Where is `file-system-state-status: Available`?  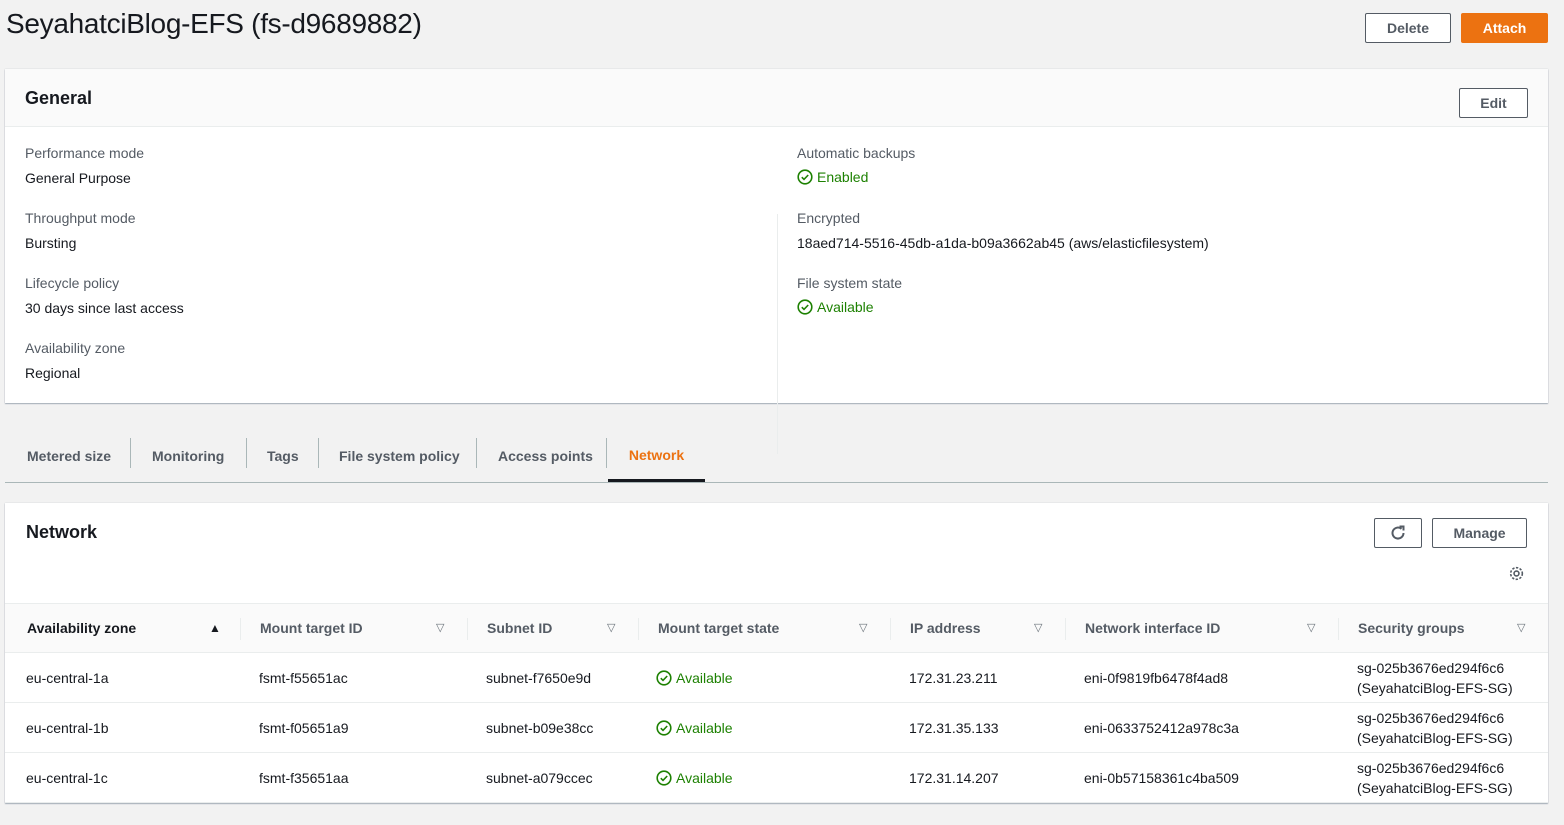 file-system-state-status: Available is located at coordinates (835, 307).